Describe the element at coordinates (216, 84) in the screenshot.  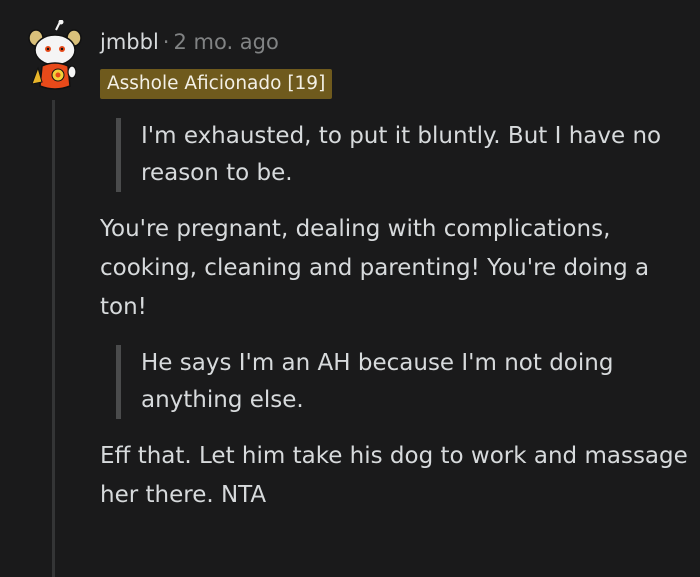
I see `user-flair-badge: Asshole Aficionado [19]` at that location.